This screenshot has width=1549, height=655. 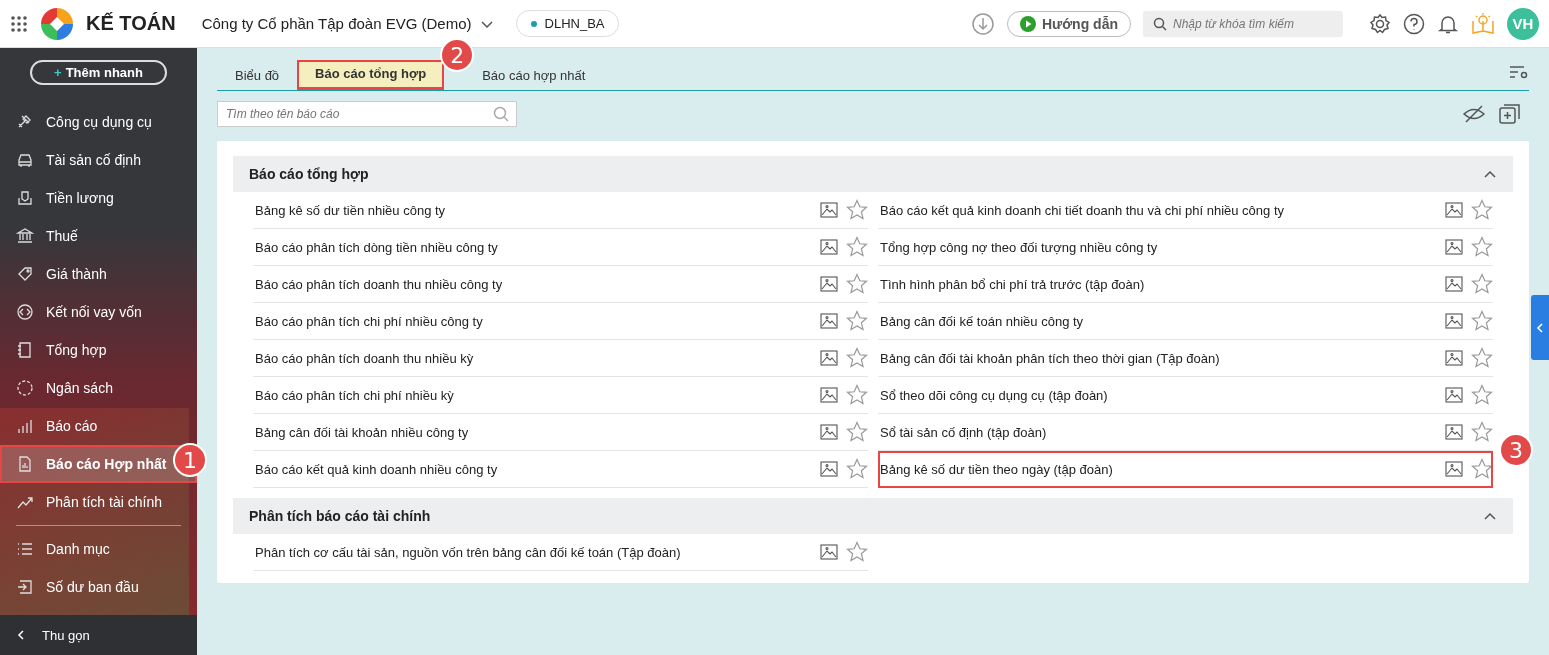 What do you see at coordinates (19, 23) in the screenshot?
I see `app-grid-icon` at bounding box center [19, 23].